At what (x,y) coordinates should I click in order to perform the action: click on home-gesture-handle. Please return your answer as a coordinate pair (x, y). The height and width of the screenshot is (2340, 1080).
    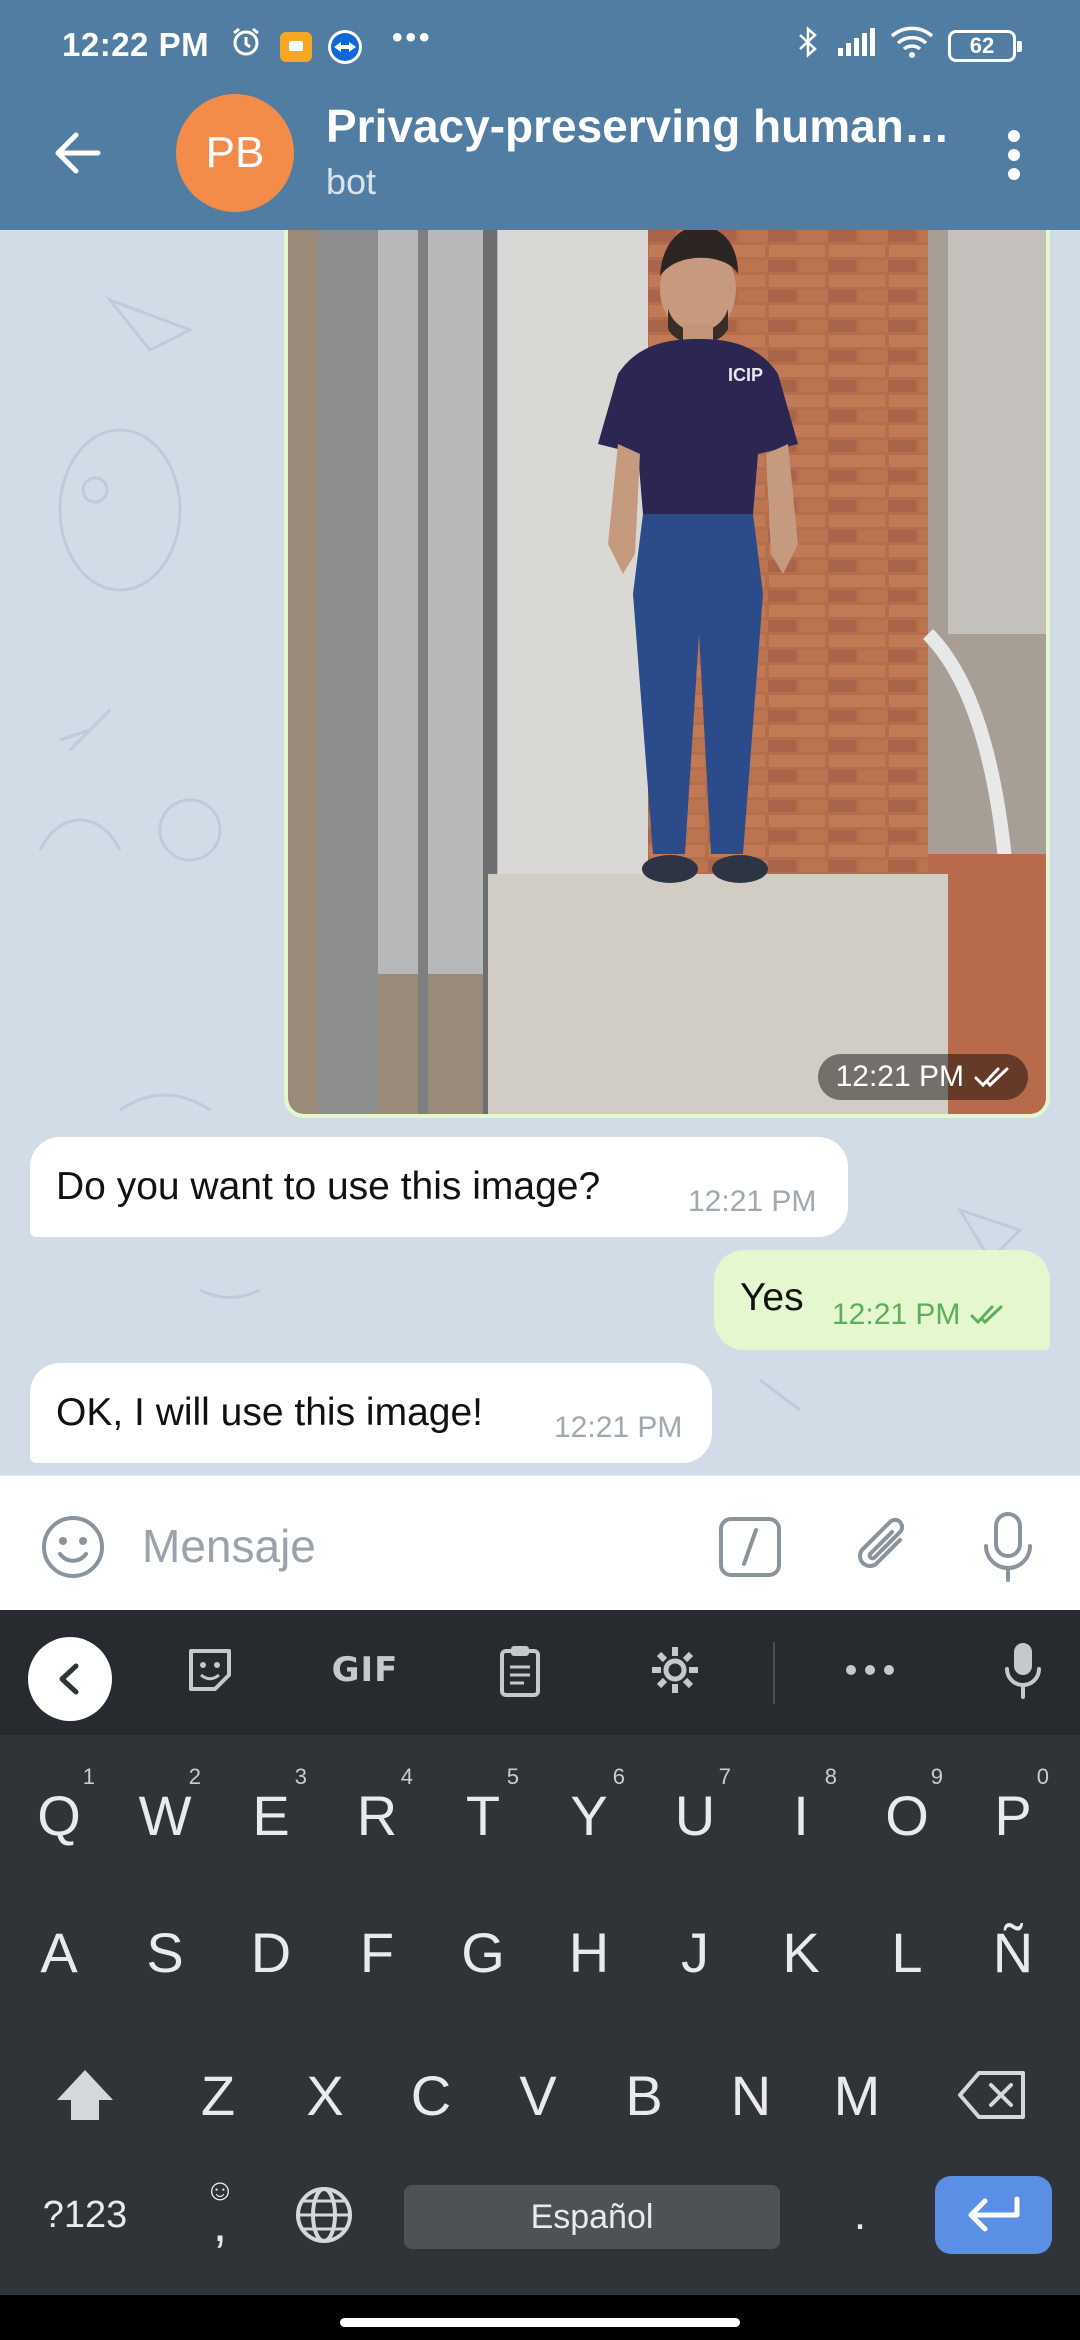
    Looking at the image, I should click on (540, 2322).